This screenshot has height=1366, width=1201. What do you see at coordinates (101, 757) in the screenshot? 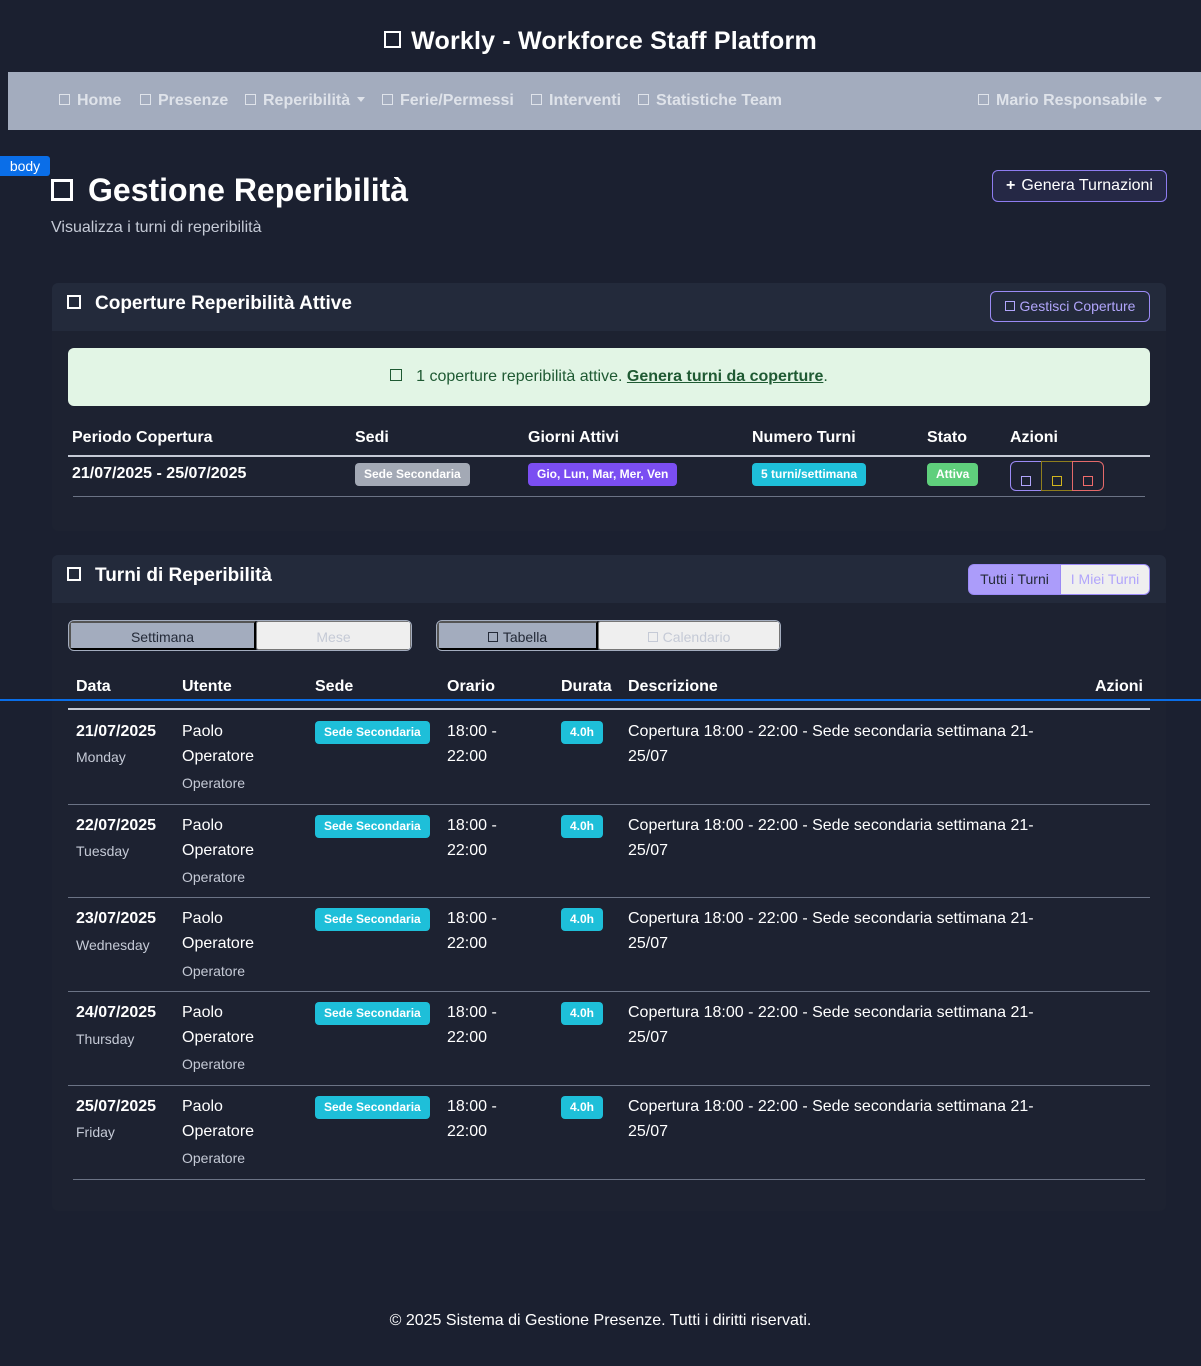
I see `shift-day: Monday` at bounding box center [101, 757].